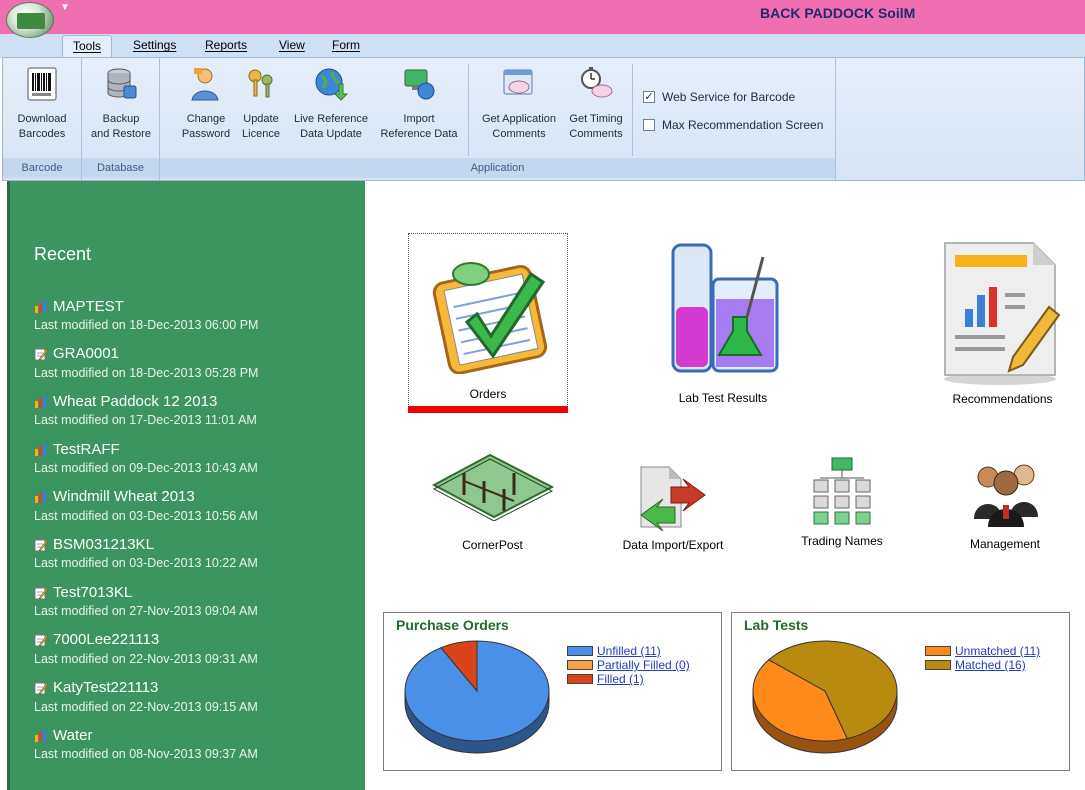 This screenshot has height=790, width=1085. Describe the element at coordinates (86, 354) in the screenshot. I see `recent-item-name: GRA0001` at that location.